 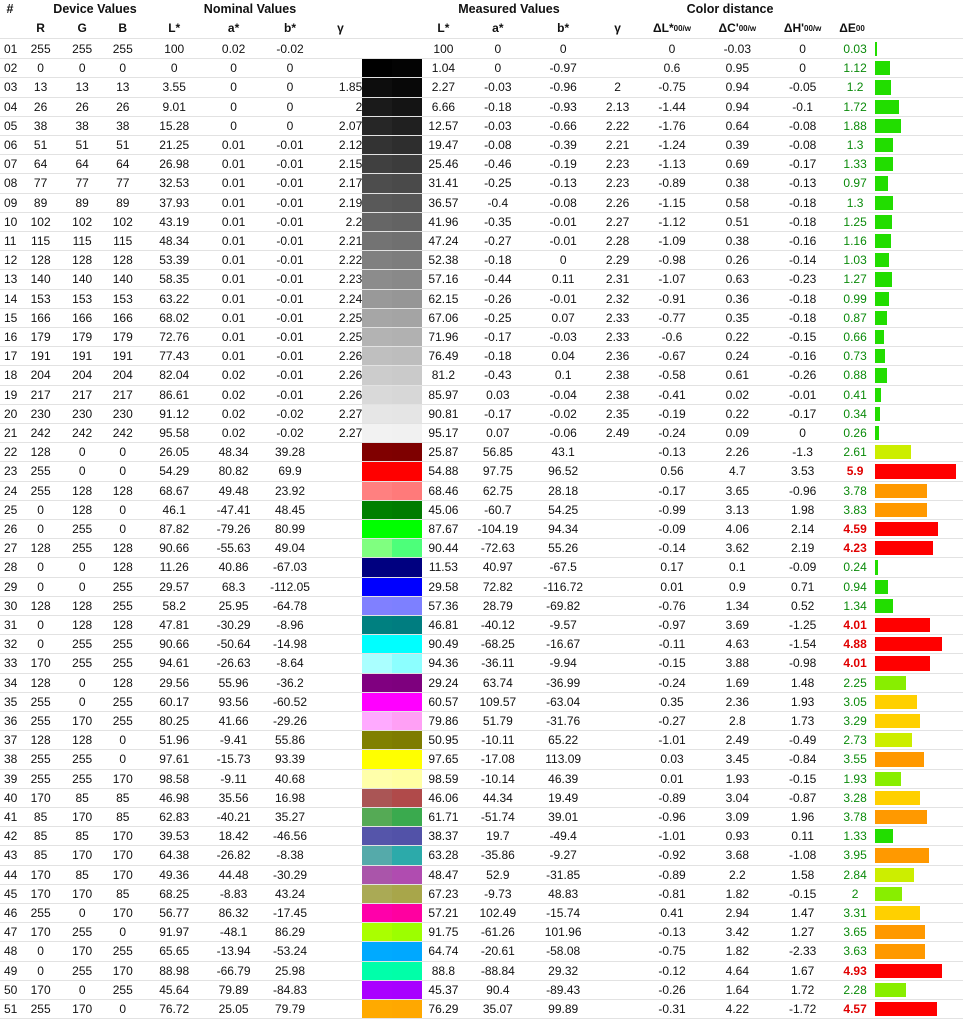 What do you see at coordinates (11, 548) in the screenshot?
I see `row-number: 27` at bounding box center [11, 548].